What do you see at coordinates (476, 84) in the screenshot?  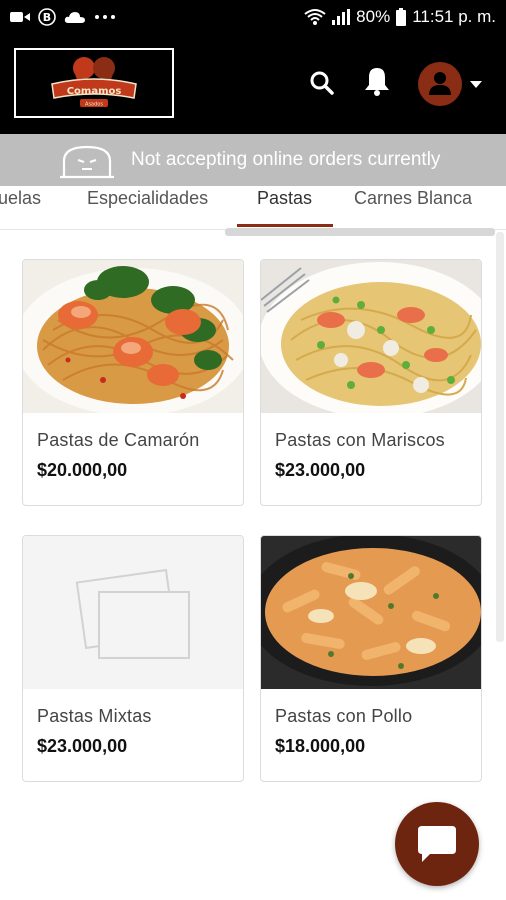 I see `chevron-down-icon` at bounding box center [476, 84].